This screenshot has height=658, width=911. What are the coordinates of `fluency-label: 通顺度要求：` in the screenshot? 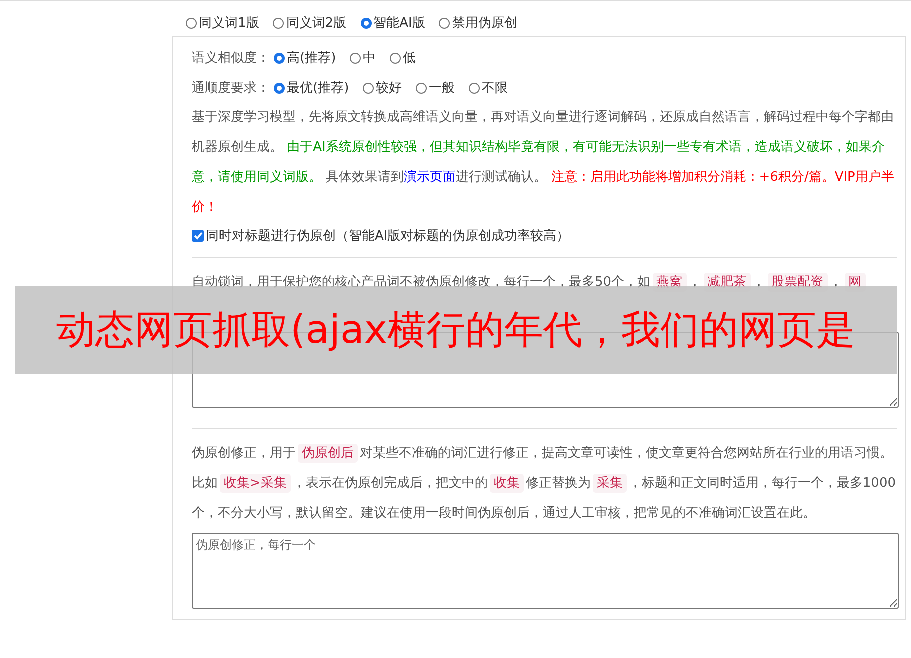 It's located at (231, 88).